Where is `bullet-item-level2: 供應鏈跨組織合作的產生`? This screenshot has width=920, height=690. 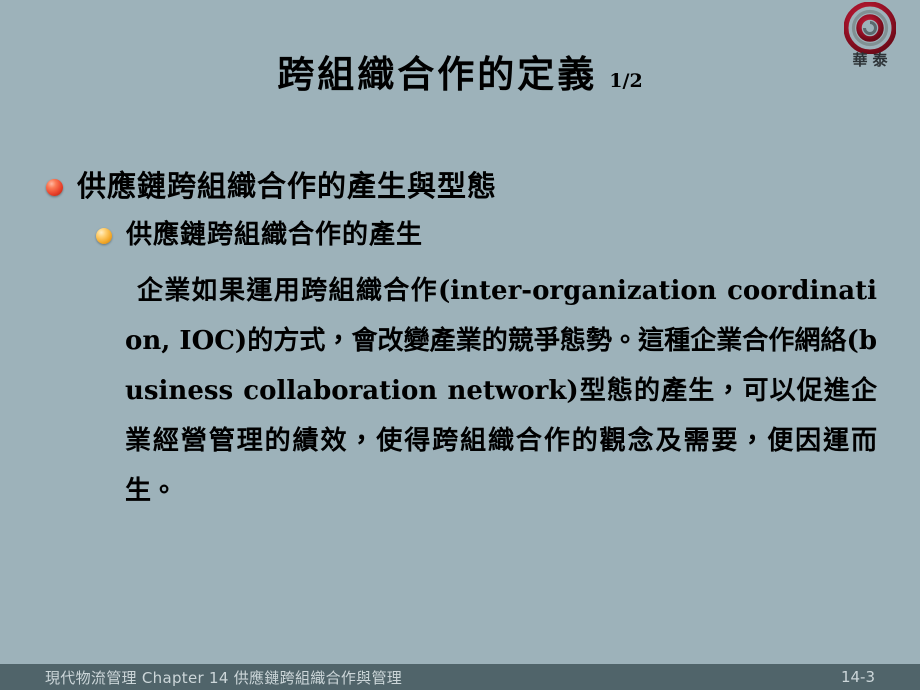 bullet-item-level2: 供應鏈跨組織合作的產生 is located at coordinates (493, 235).